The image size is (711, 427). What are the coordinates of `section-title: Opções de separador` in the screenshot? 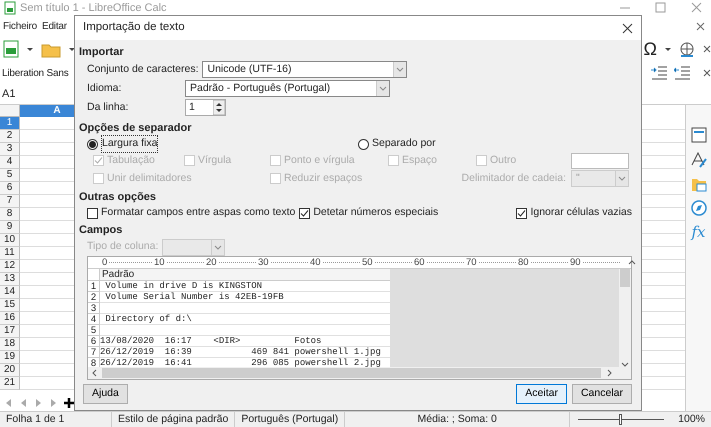 It's located at (135, 128).